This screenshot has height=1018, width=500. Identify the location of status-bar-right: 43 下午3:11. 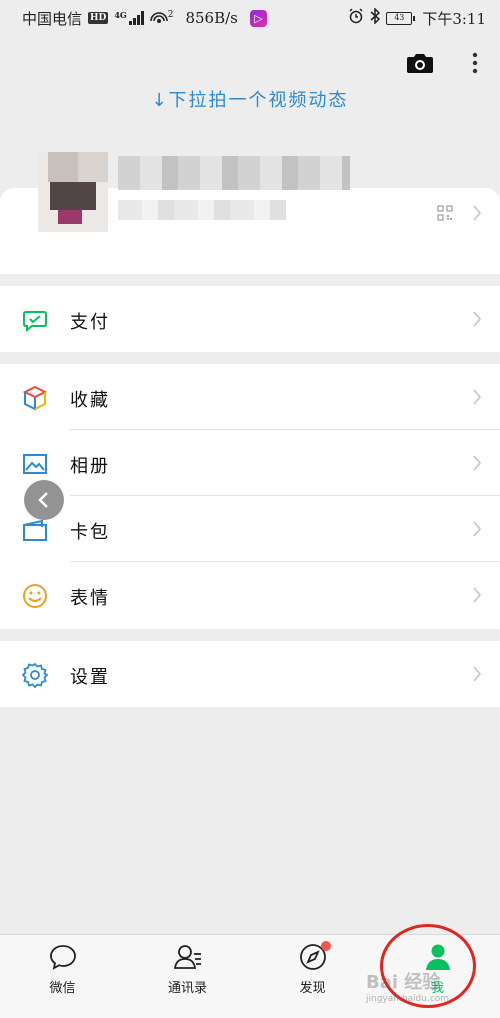
(417, 18).